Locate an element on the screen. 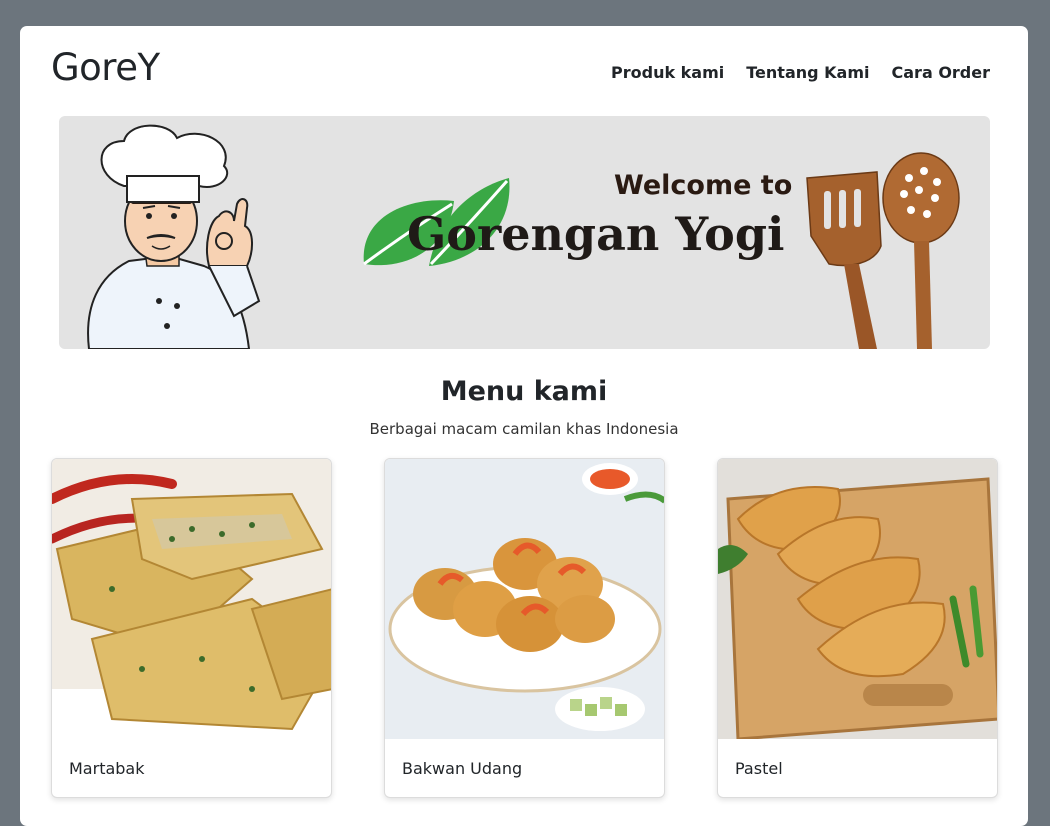 This screenshot has width=1050, height=826. brand-logo: GoreY is located at coordinates (105, 67).